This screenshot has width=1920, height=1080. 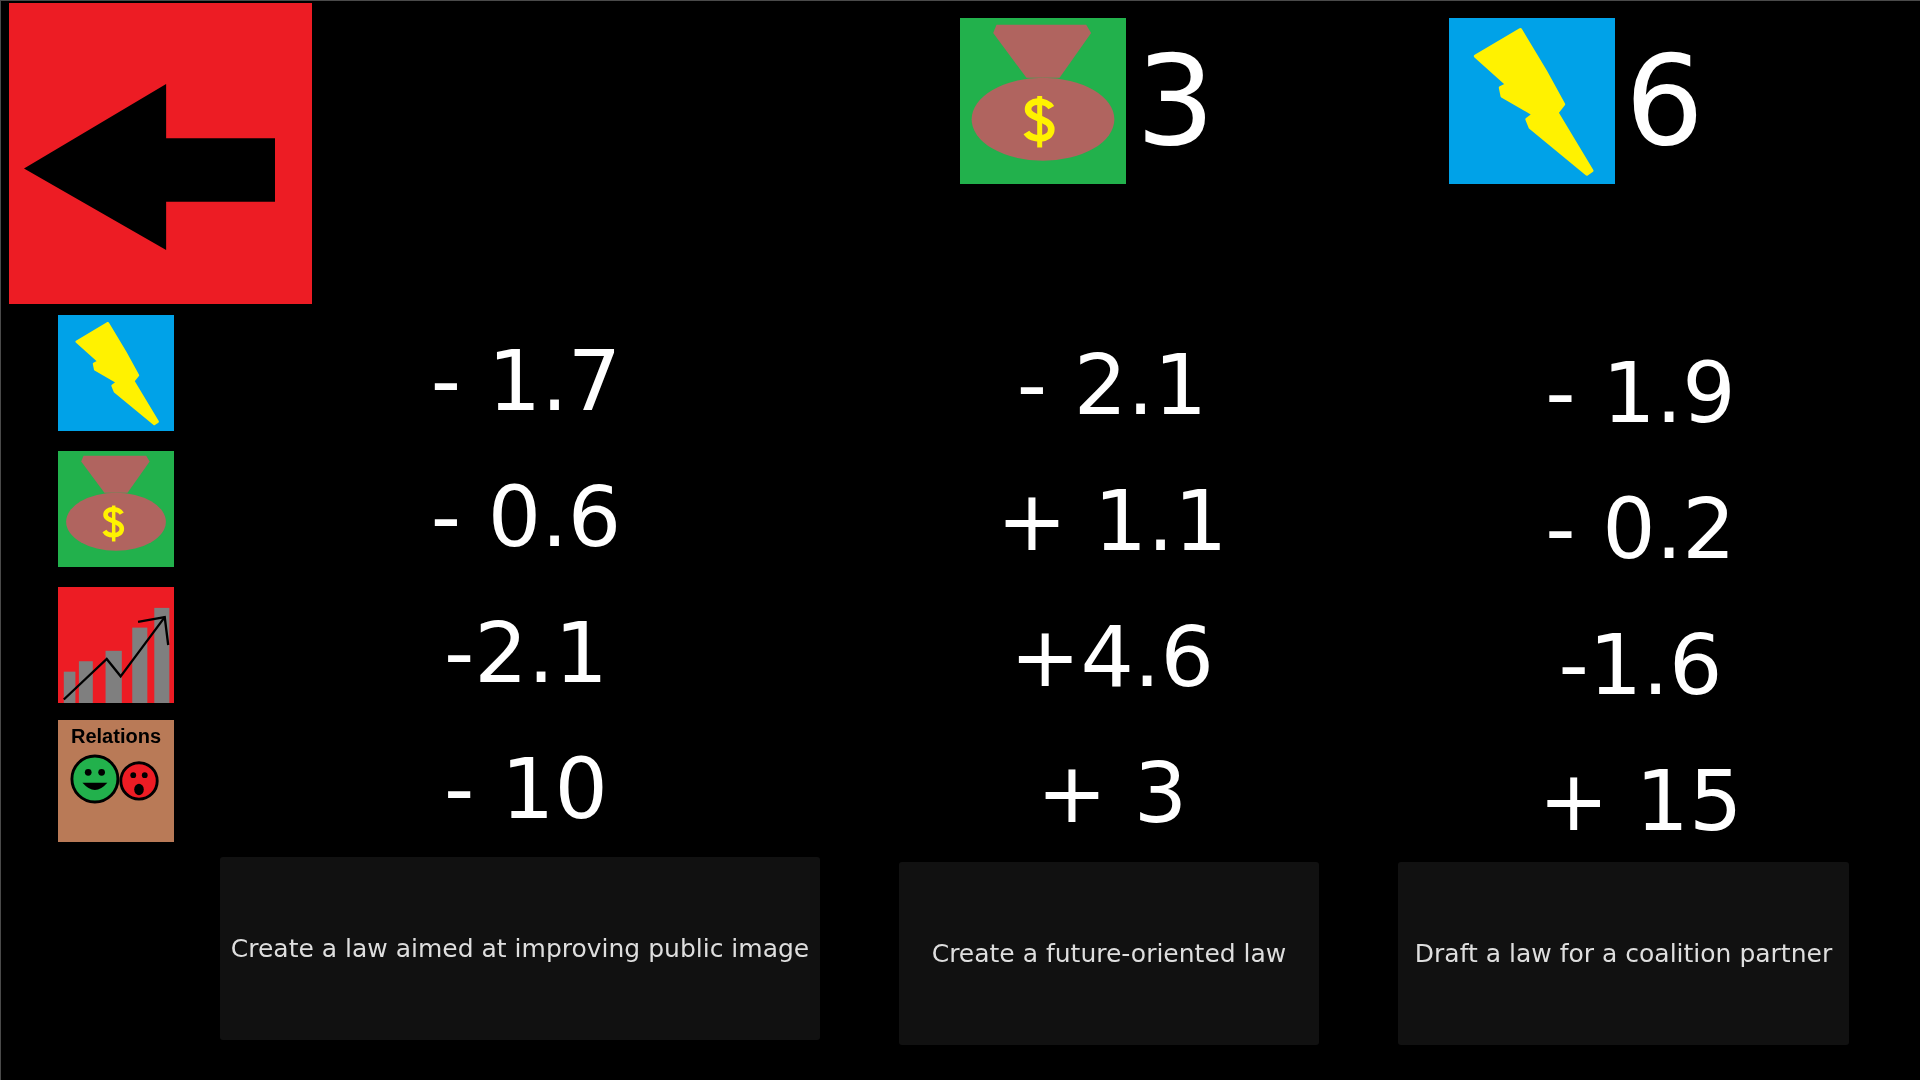 What do you see at coordinates (1640, 801) in the screenshot?
I see `effect-value: + 15` at bounding box center [1640, 801].